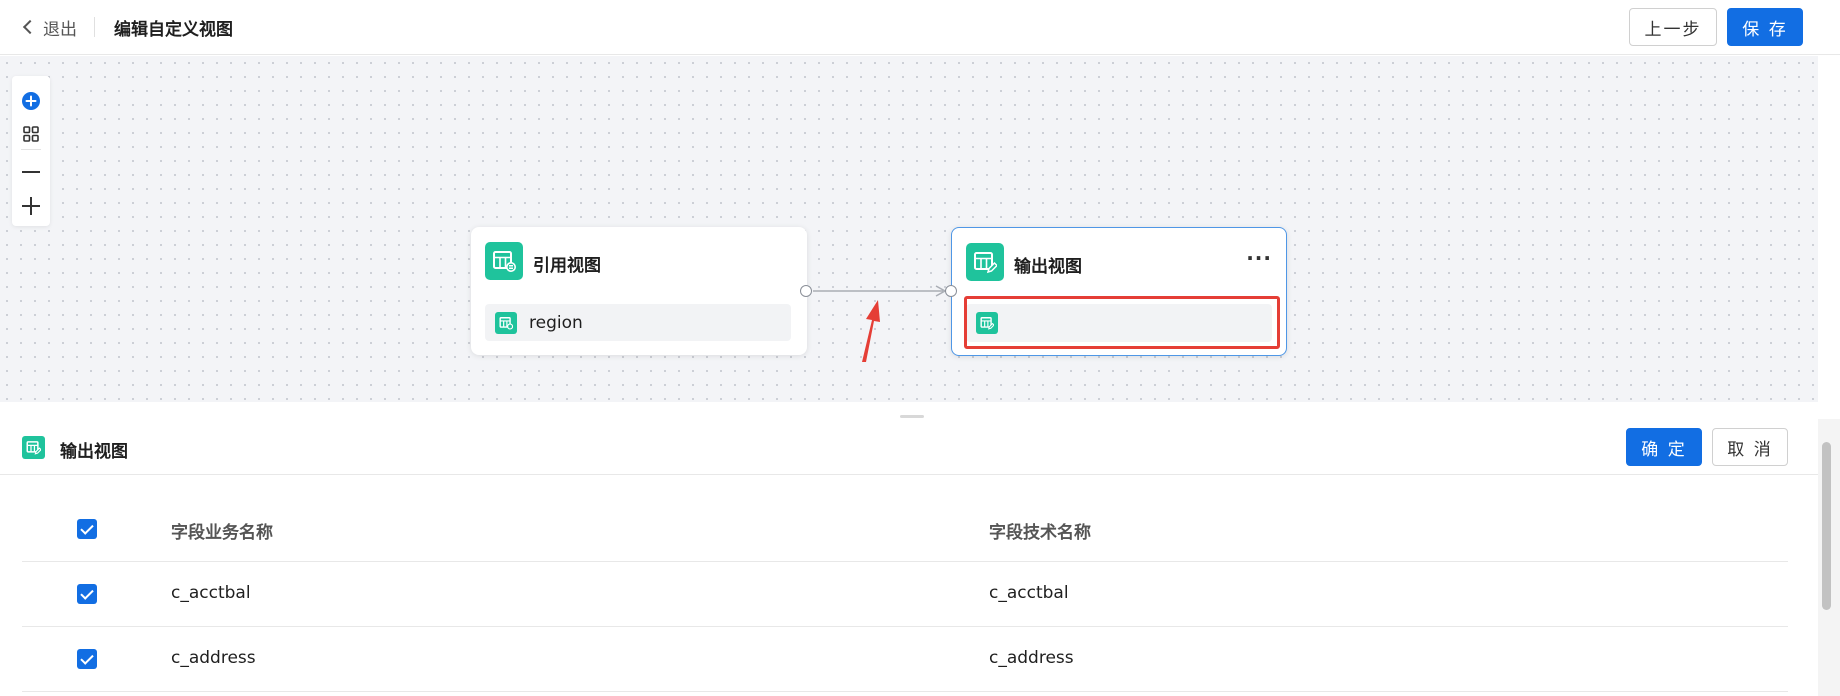 The width and height of the screenshot is (1840, 696). Describe the element at coordinates (806, 291) in the screenshot. I see `output-port` at that location.